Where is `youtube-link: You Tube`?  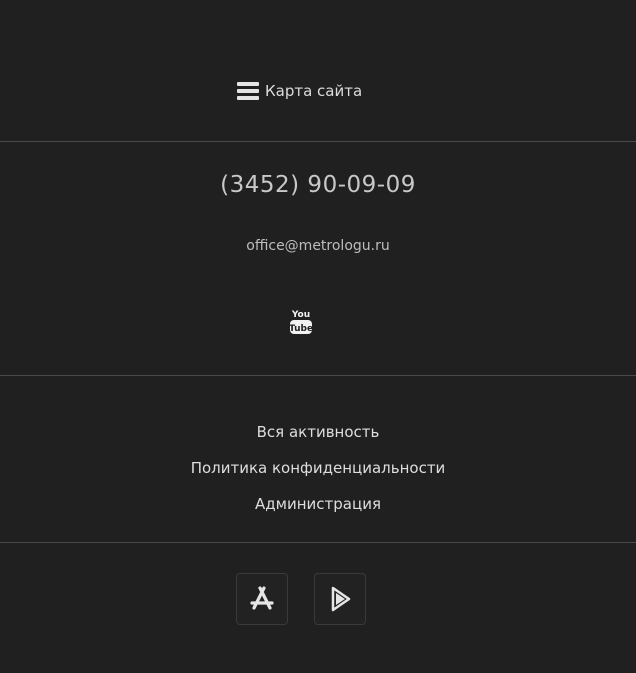
youtube-link: You Tube is located at coordinates (301, 322).